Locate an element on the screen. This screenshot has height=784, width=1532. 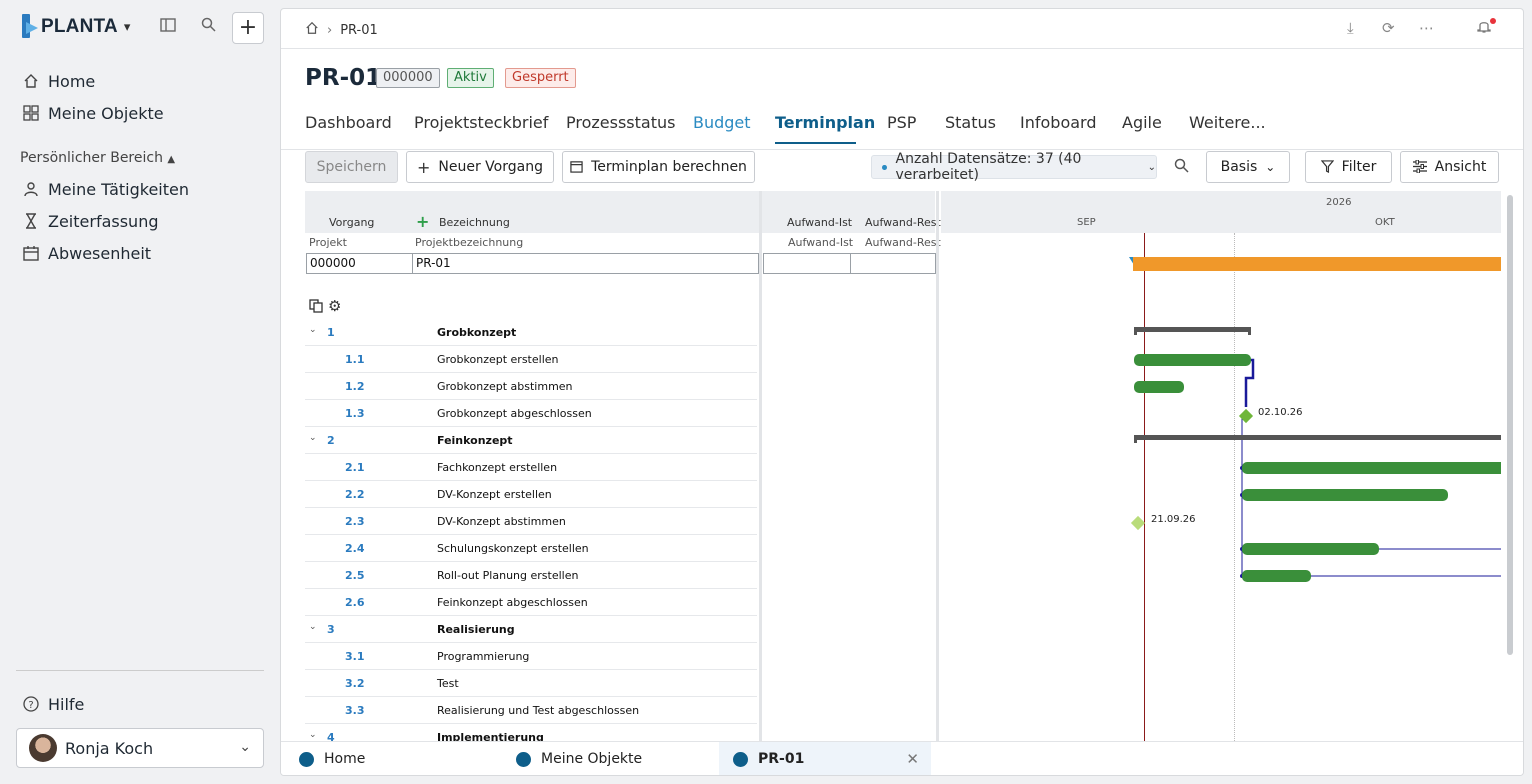
user-menu: Ronja Koch ⌄ is located at coordinates (140, 748).